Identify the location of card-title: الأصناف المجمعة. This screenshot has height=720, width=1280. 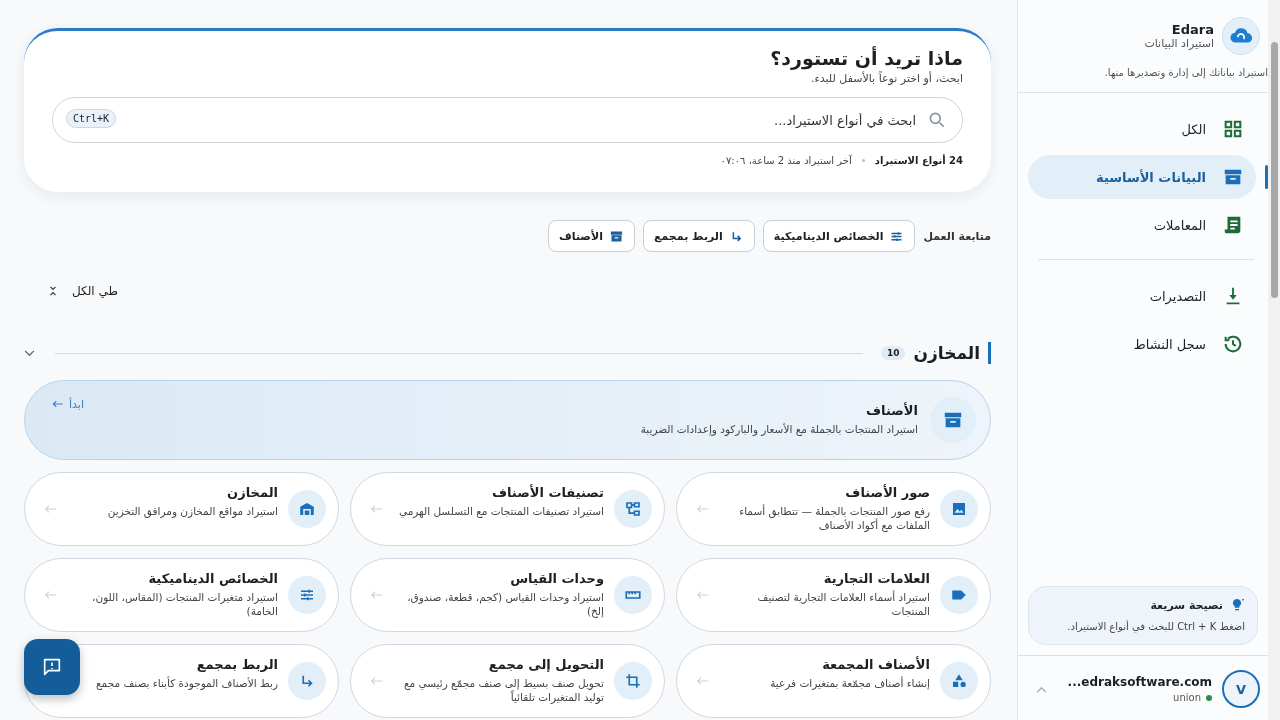
(875, 664).